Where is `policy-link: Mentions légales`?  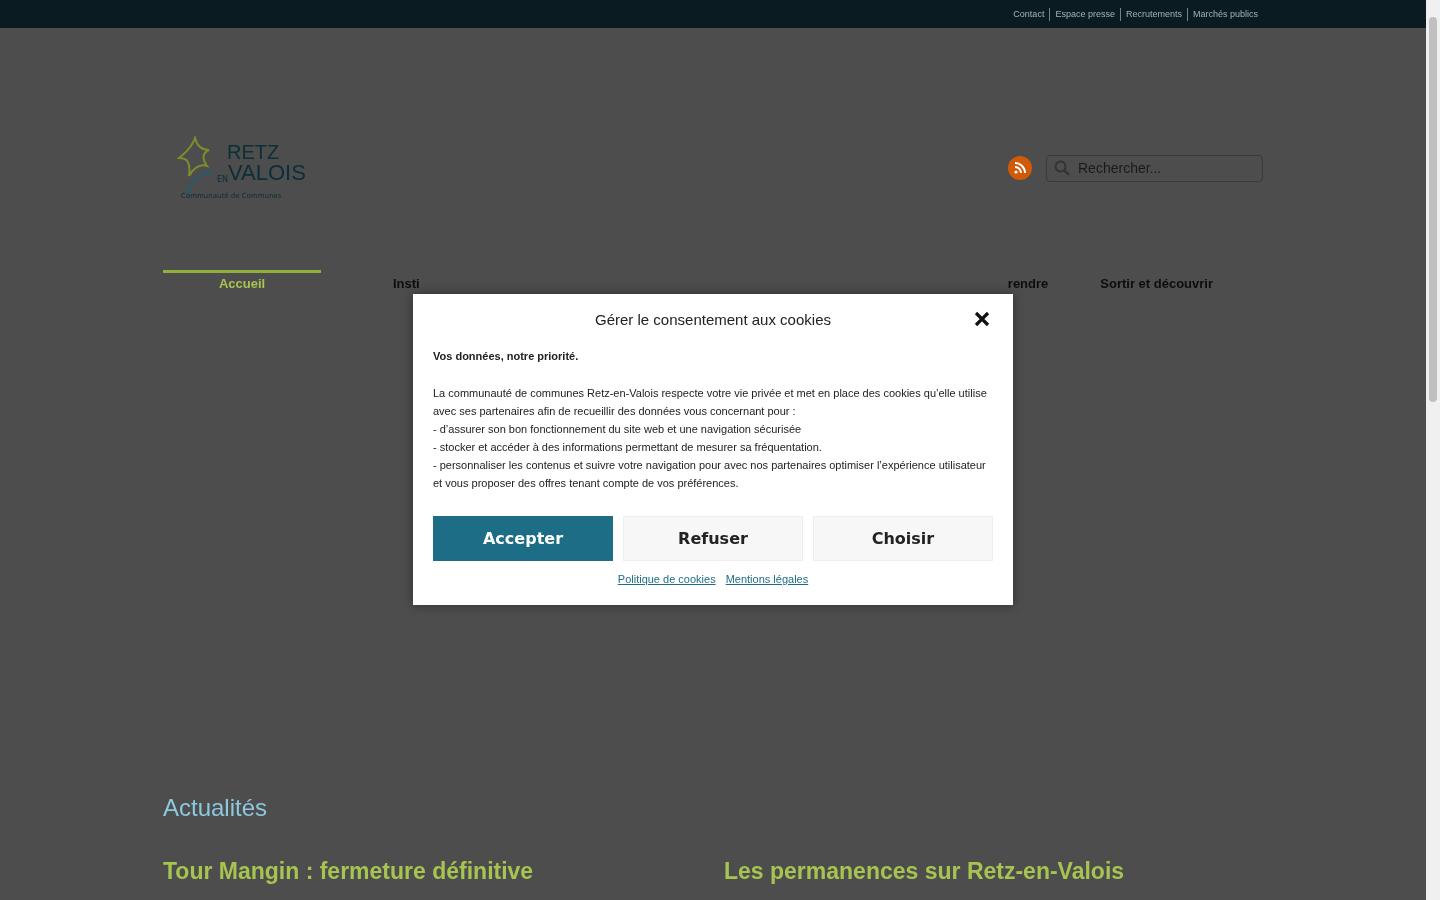
policy-link: Mentions légales is located at coordinates (767, 579).